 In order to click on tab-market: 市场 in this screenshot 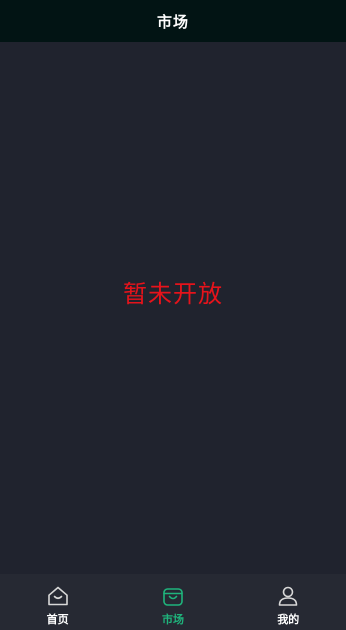, I will do `click(172, 602)`.